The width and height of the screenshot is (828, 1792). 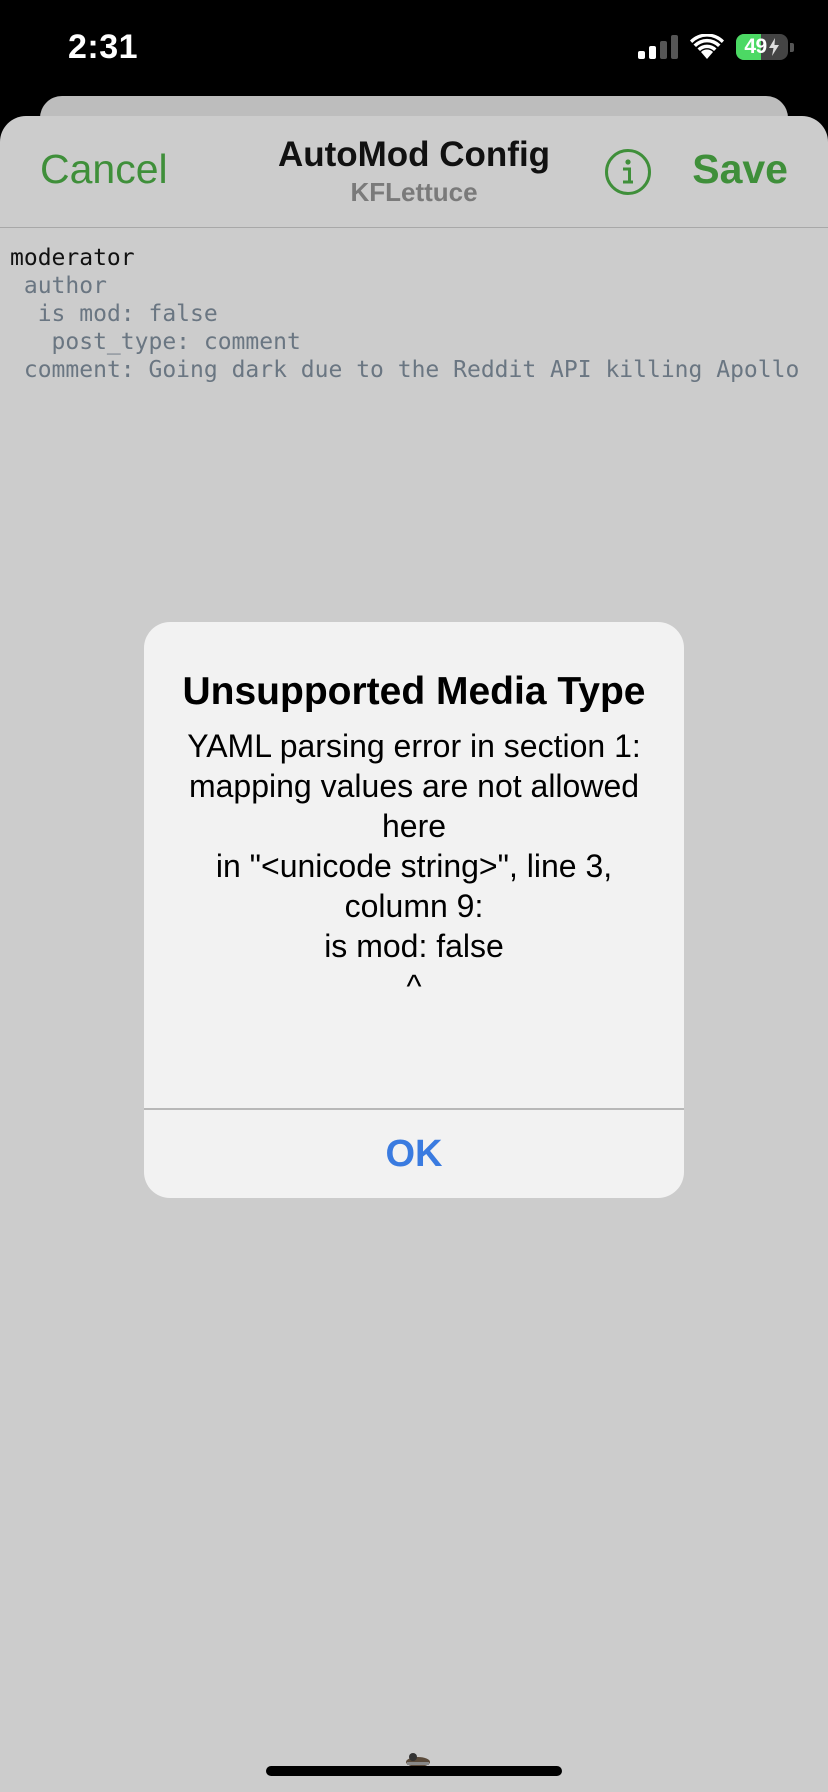 What do you see at coordinates (414, 1154) in the screenshot?
I see `ok-button: OK` at bounding box center [414, 1154].